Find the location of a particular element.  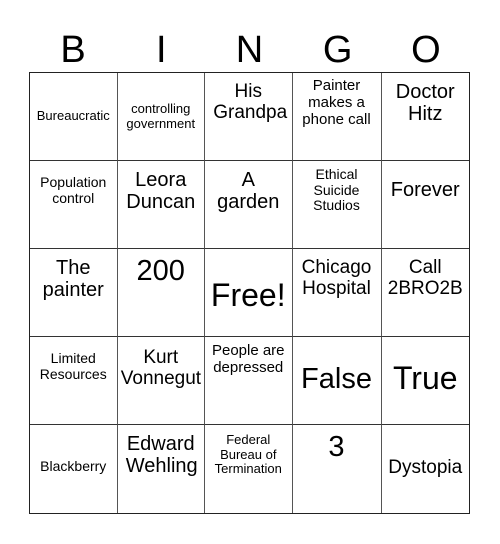

bingo-cell: Painter makes a phone call is located at coordinates (337, 117).